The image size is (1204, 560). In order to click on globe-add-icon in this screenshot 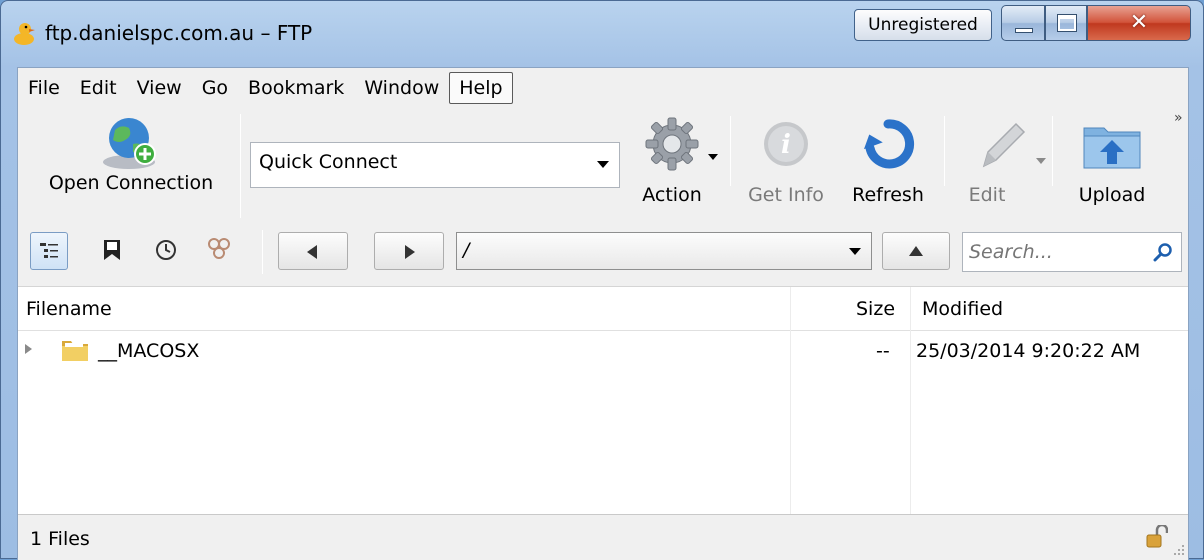, I will do `click(129, 143)`.